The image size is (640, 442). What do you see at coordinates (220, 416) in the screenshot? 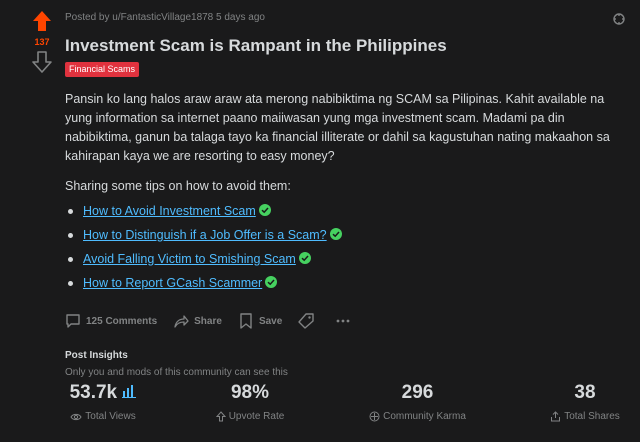
I see `upvote-outline-icon` at bounding box center [220, 416].